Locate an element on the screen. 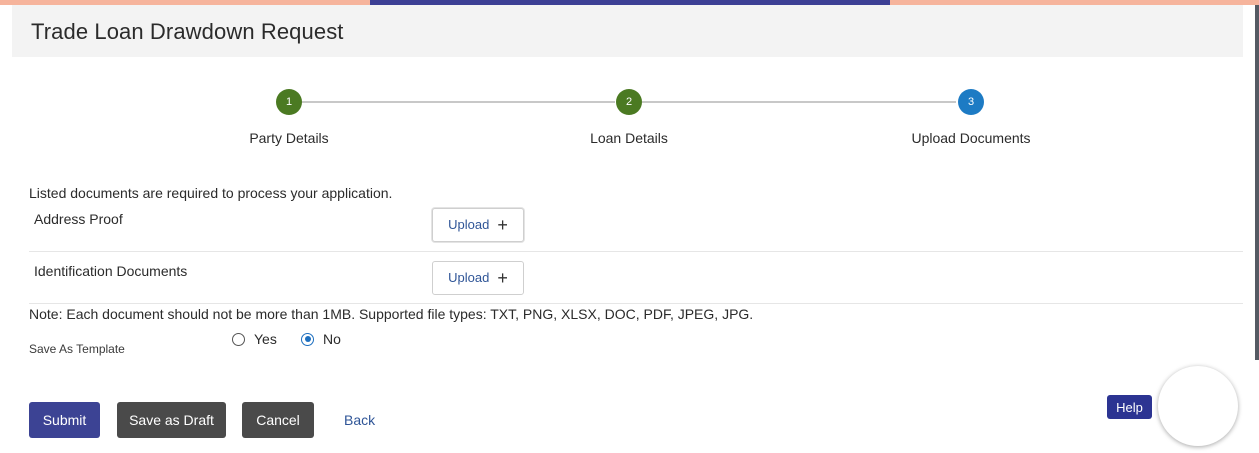 The image size is (1259, 453). step-3-indicator: 3 is located at coordinates (971, 102).